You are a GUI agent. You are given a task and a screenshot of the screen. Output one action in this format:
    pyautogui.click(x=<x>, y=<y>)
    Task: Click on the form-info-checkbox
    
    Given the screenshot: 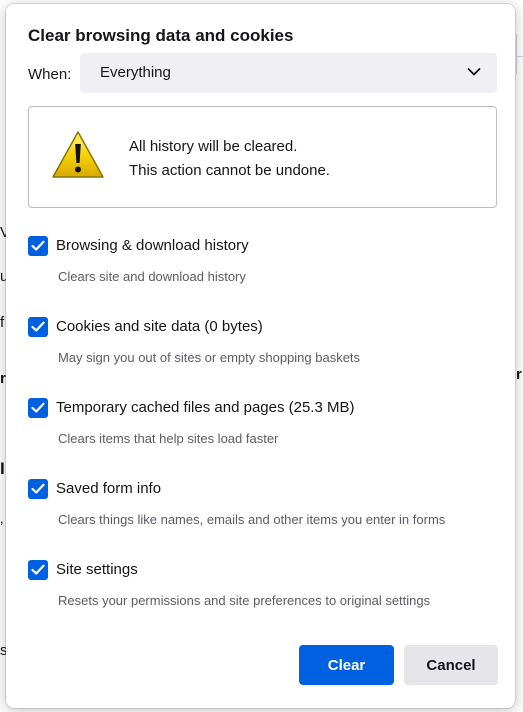 What is the action you would take?
    pyautogui.click(x=38, y=489)
    